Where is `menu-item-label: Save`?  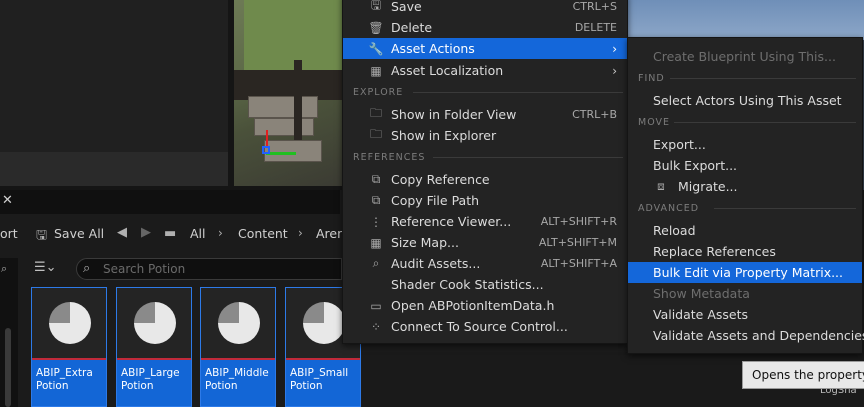
menu-item-label: Save is located at coordinates (406, 7).